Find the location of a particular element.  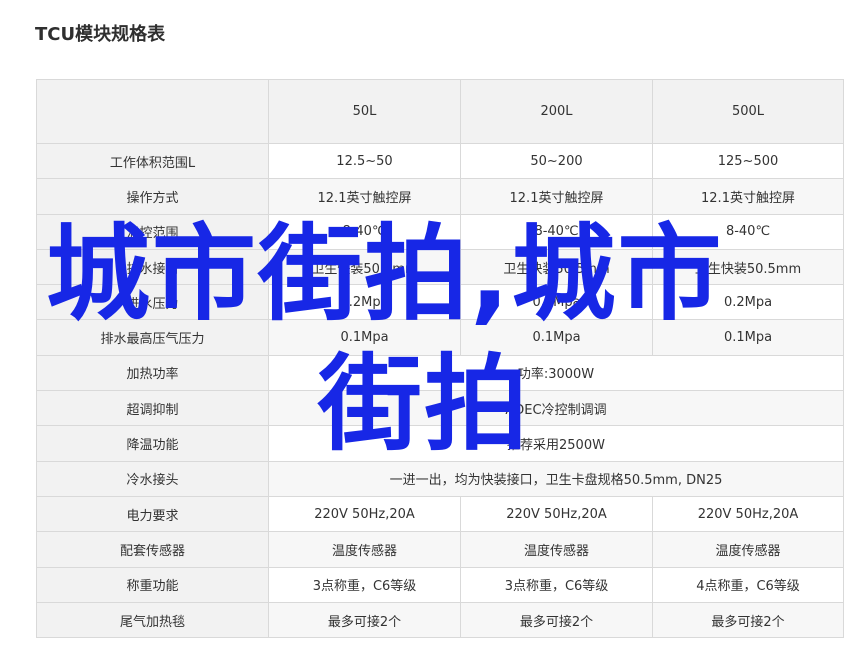

table-row: 称重功能 3点称重，C6等级 3点称重，C6等级 4点称重，C6等级 is located at coordinates (440, 584).